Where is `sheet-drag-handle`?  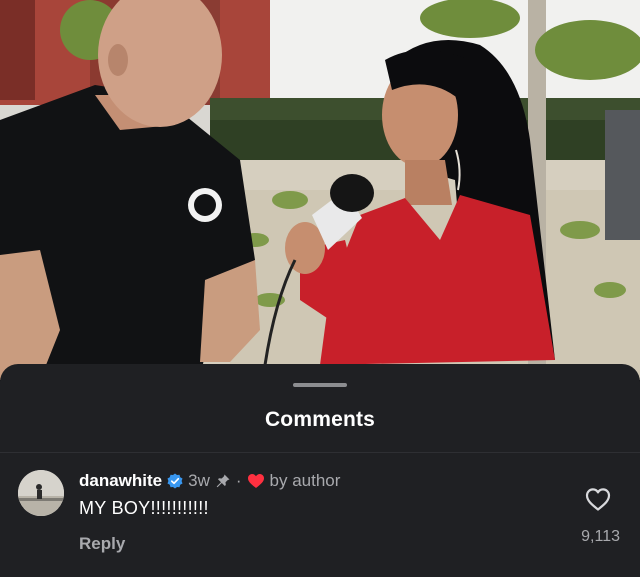
sheet-drag-handle is located at coordinates (320, 385).